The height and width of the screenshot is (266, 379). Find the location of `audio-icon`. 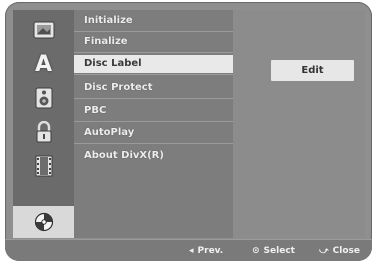

audio-icon is located at coordinates (43, 98).